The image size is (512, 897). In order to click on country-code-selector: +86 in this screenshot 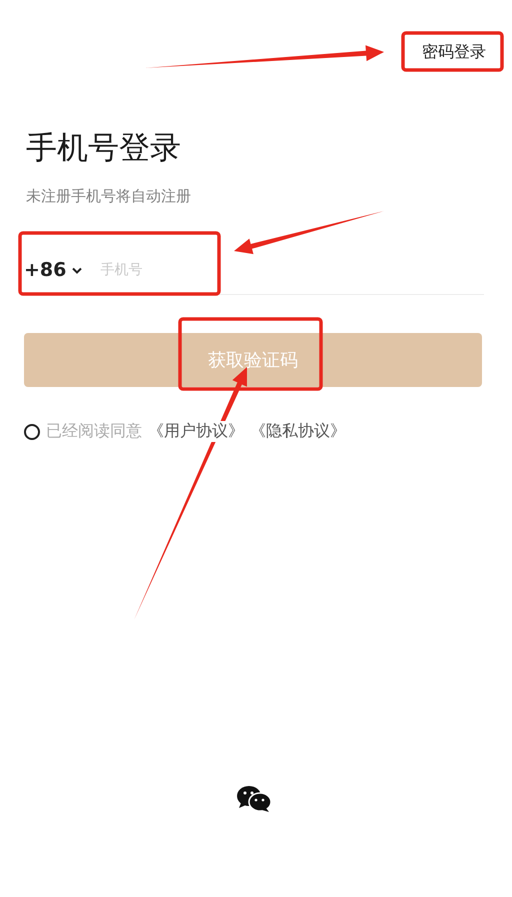, I will do `click(53, 270)`.